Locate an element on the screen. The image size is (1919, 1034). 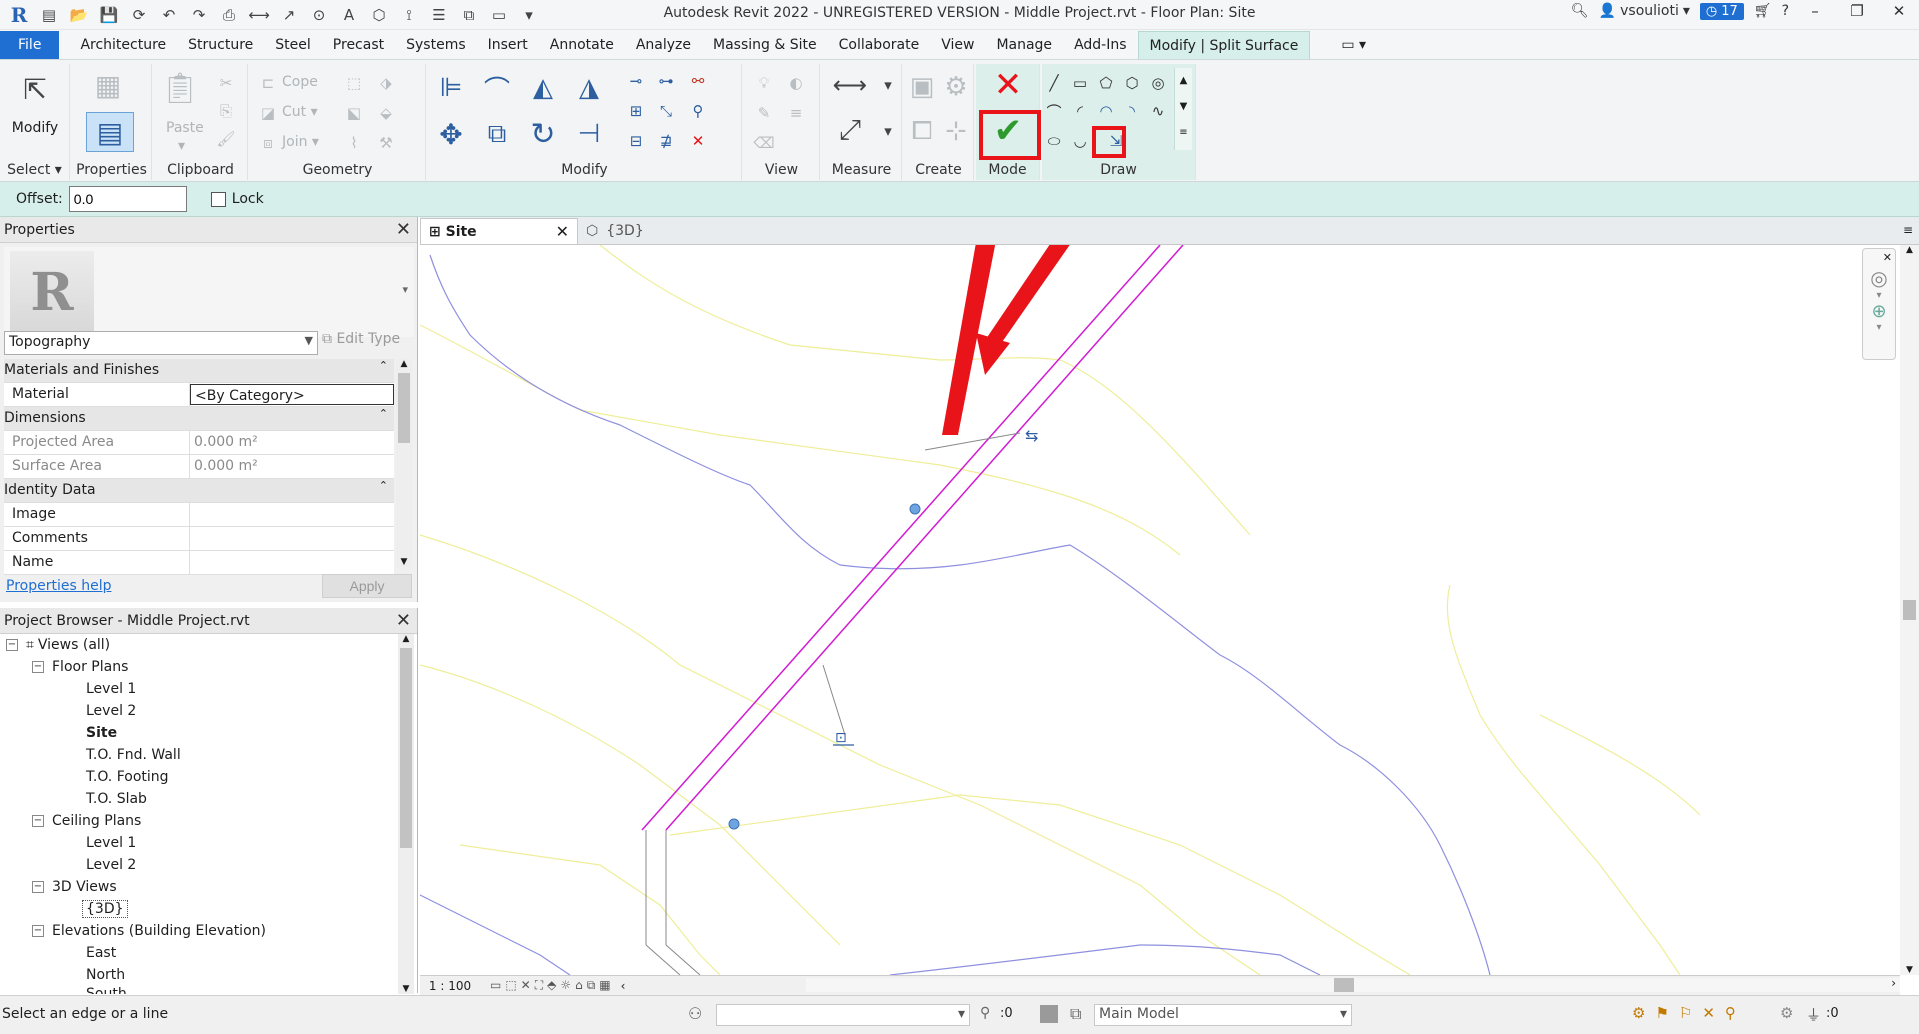
tree-3d-view: {3D} is located at coordinates (199, 909).